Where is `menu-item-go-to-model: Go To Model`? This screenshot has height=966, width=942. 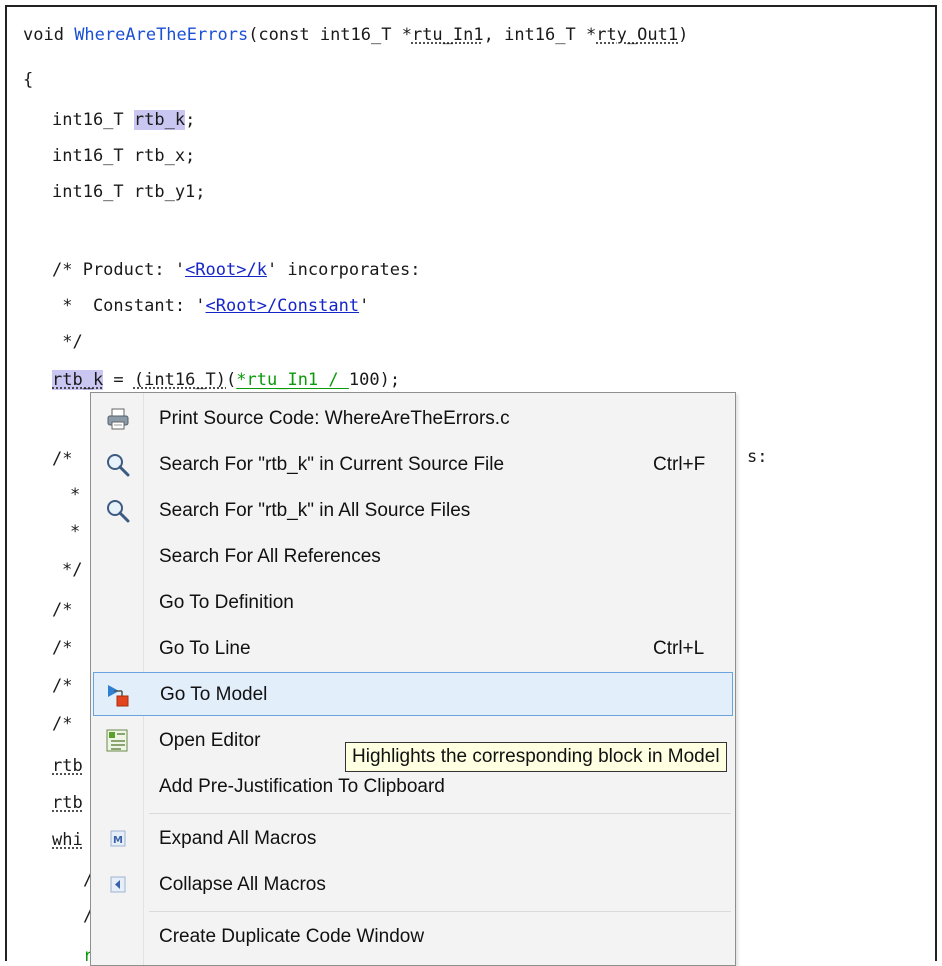
menu-item-go-to-model: Go To Model is located at coordinates (413, 694).